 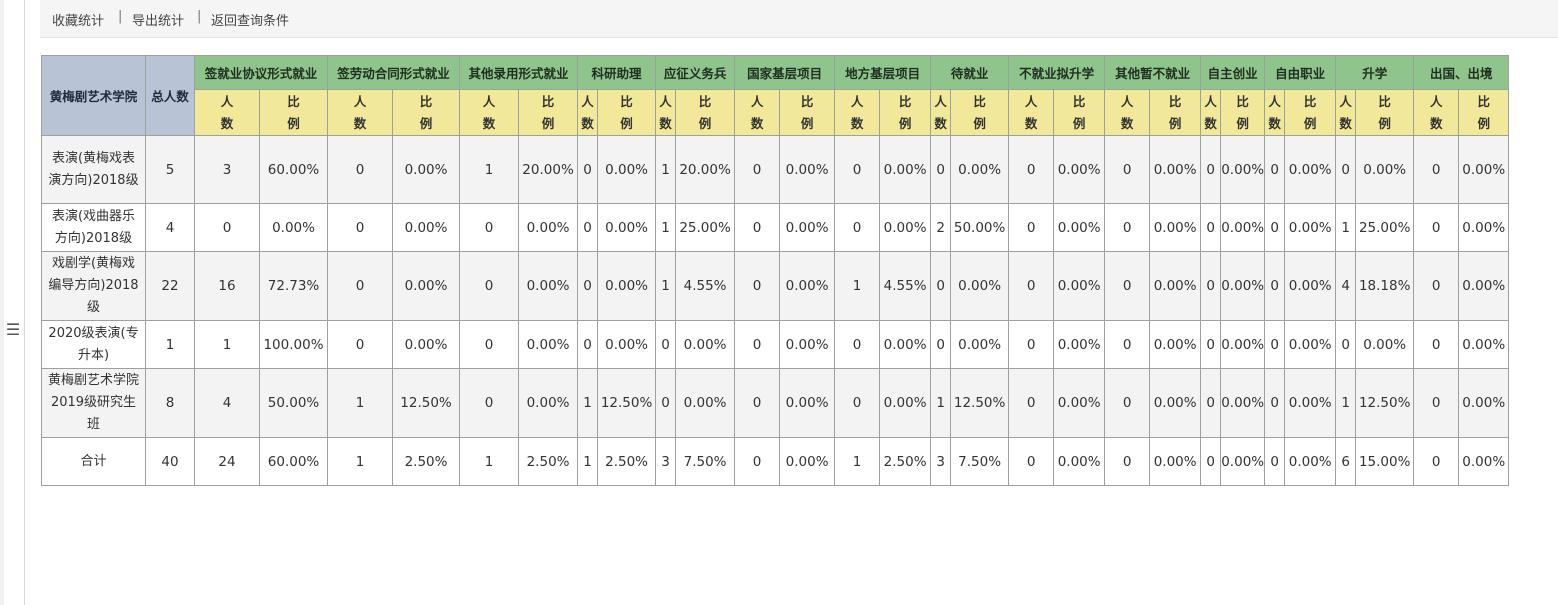 What do you see at coordinates (705, 286) in the screenshot?
I see `ratio-cell: 4.55%` at bounding box center [705, 286].